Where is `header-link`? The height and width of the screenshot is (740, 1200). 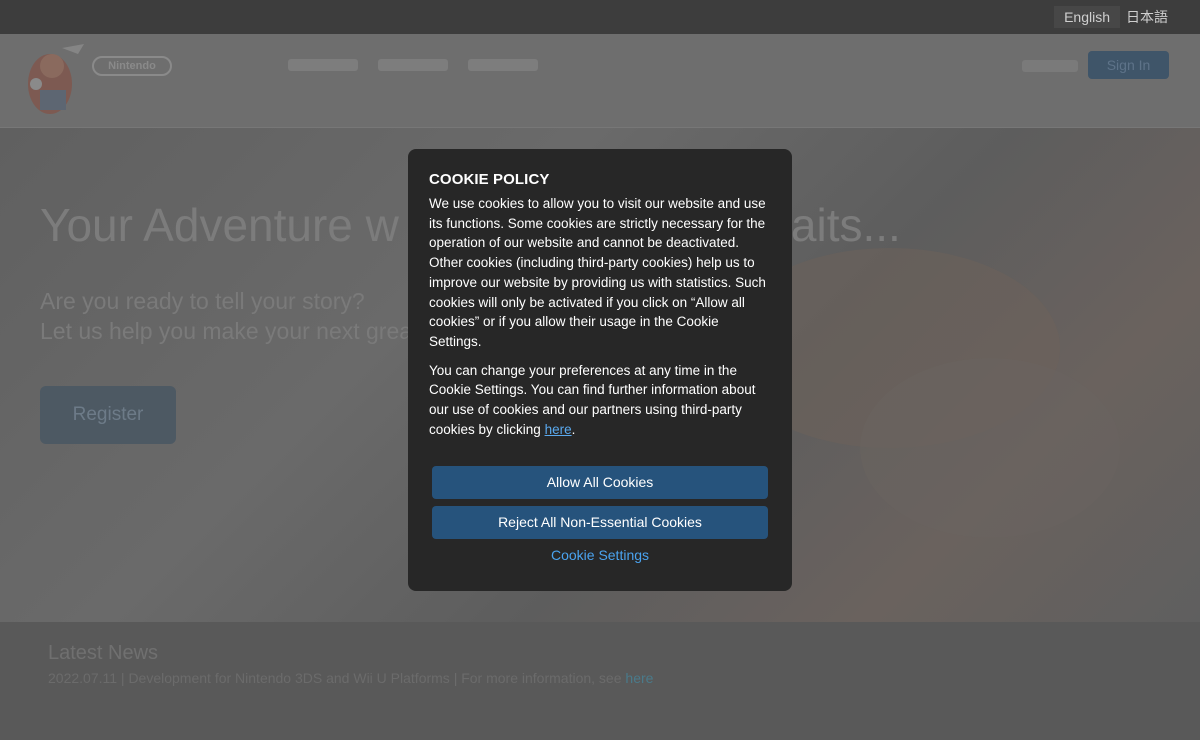 header-link is located at coordinates (1050, 66).